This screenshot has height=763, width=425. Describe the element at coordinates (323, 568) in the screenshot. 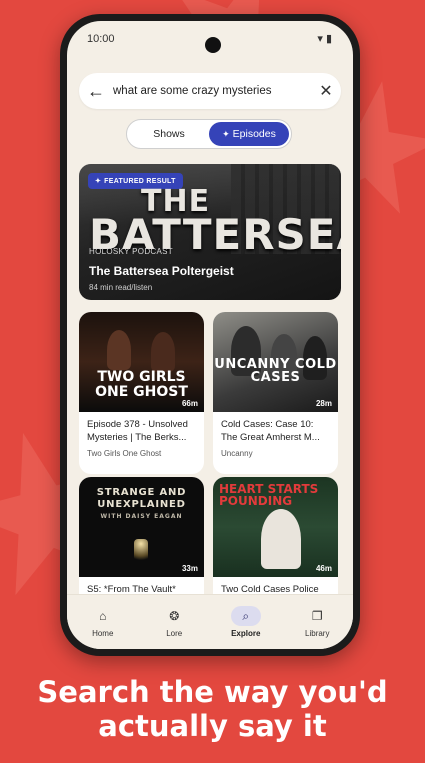

I see `episode-duration: 46m` at that location.